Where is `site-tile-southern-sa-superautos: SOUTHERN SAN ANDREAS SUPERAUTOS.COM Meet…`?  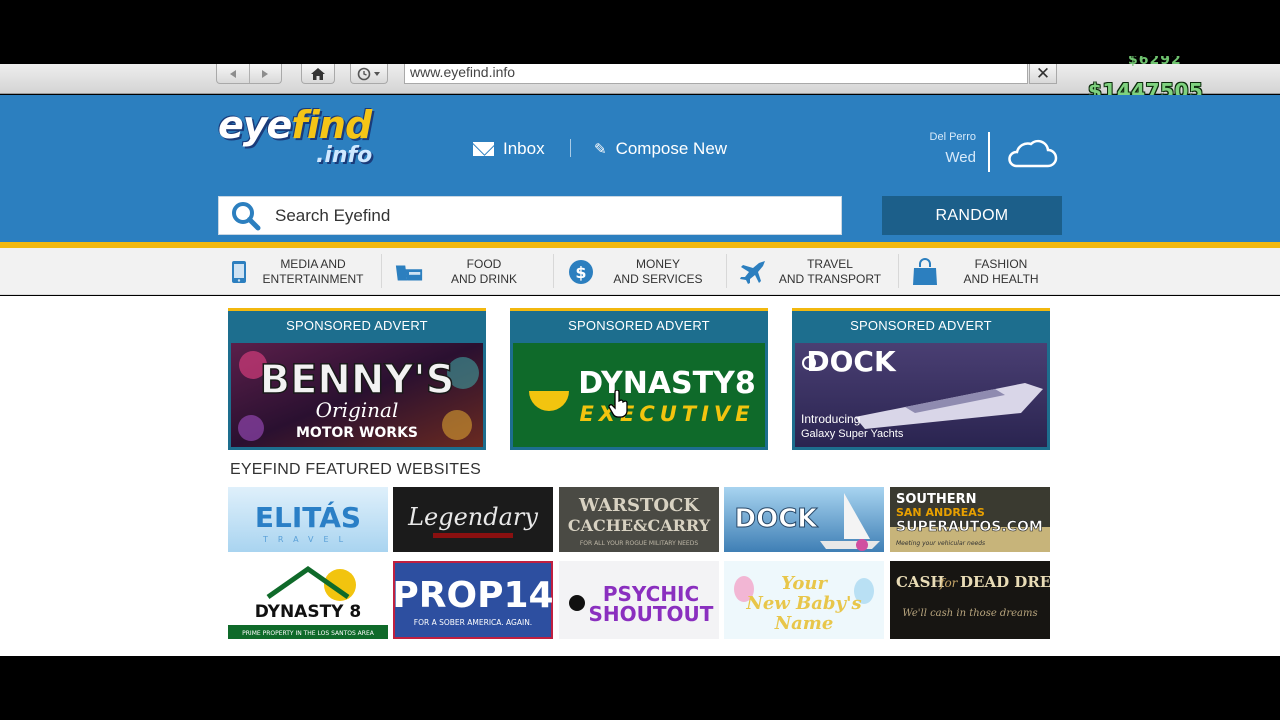
site-tile-southern-sa-superautos: SOUTHERN SAN ANDREAS SUPERAUTOS.COM Meet… is located at coordinates (970, 519).